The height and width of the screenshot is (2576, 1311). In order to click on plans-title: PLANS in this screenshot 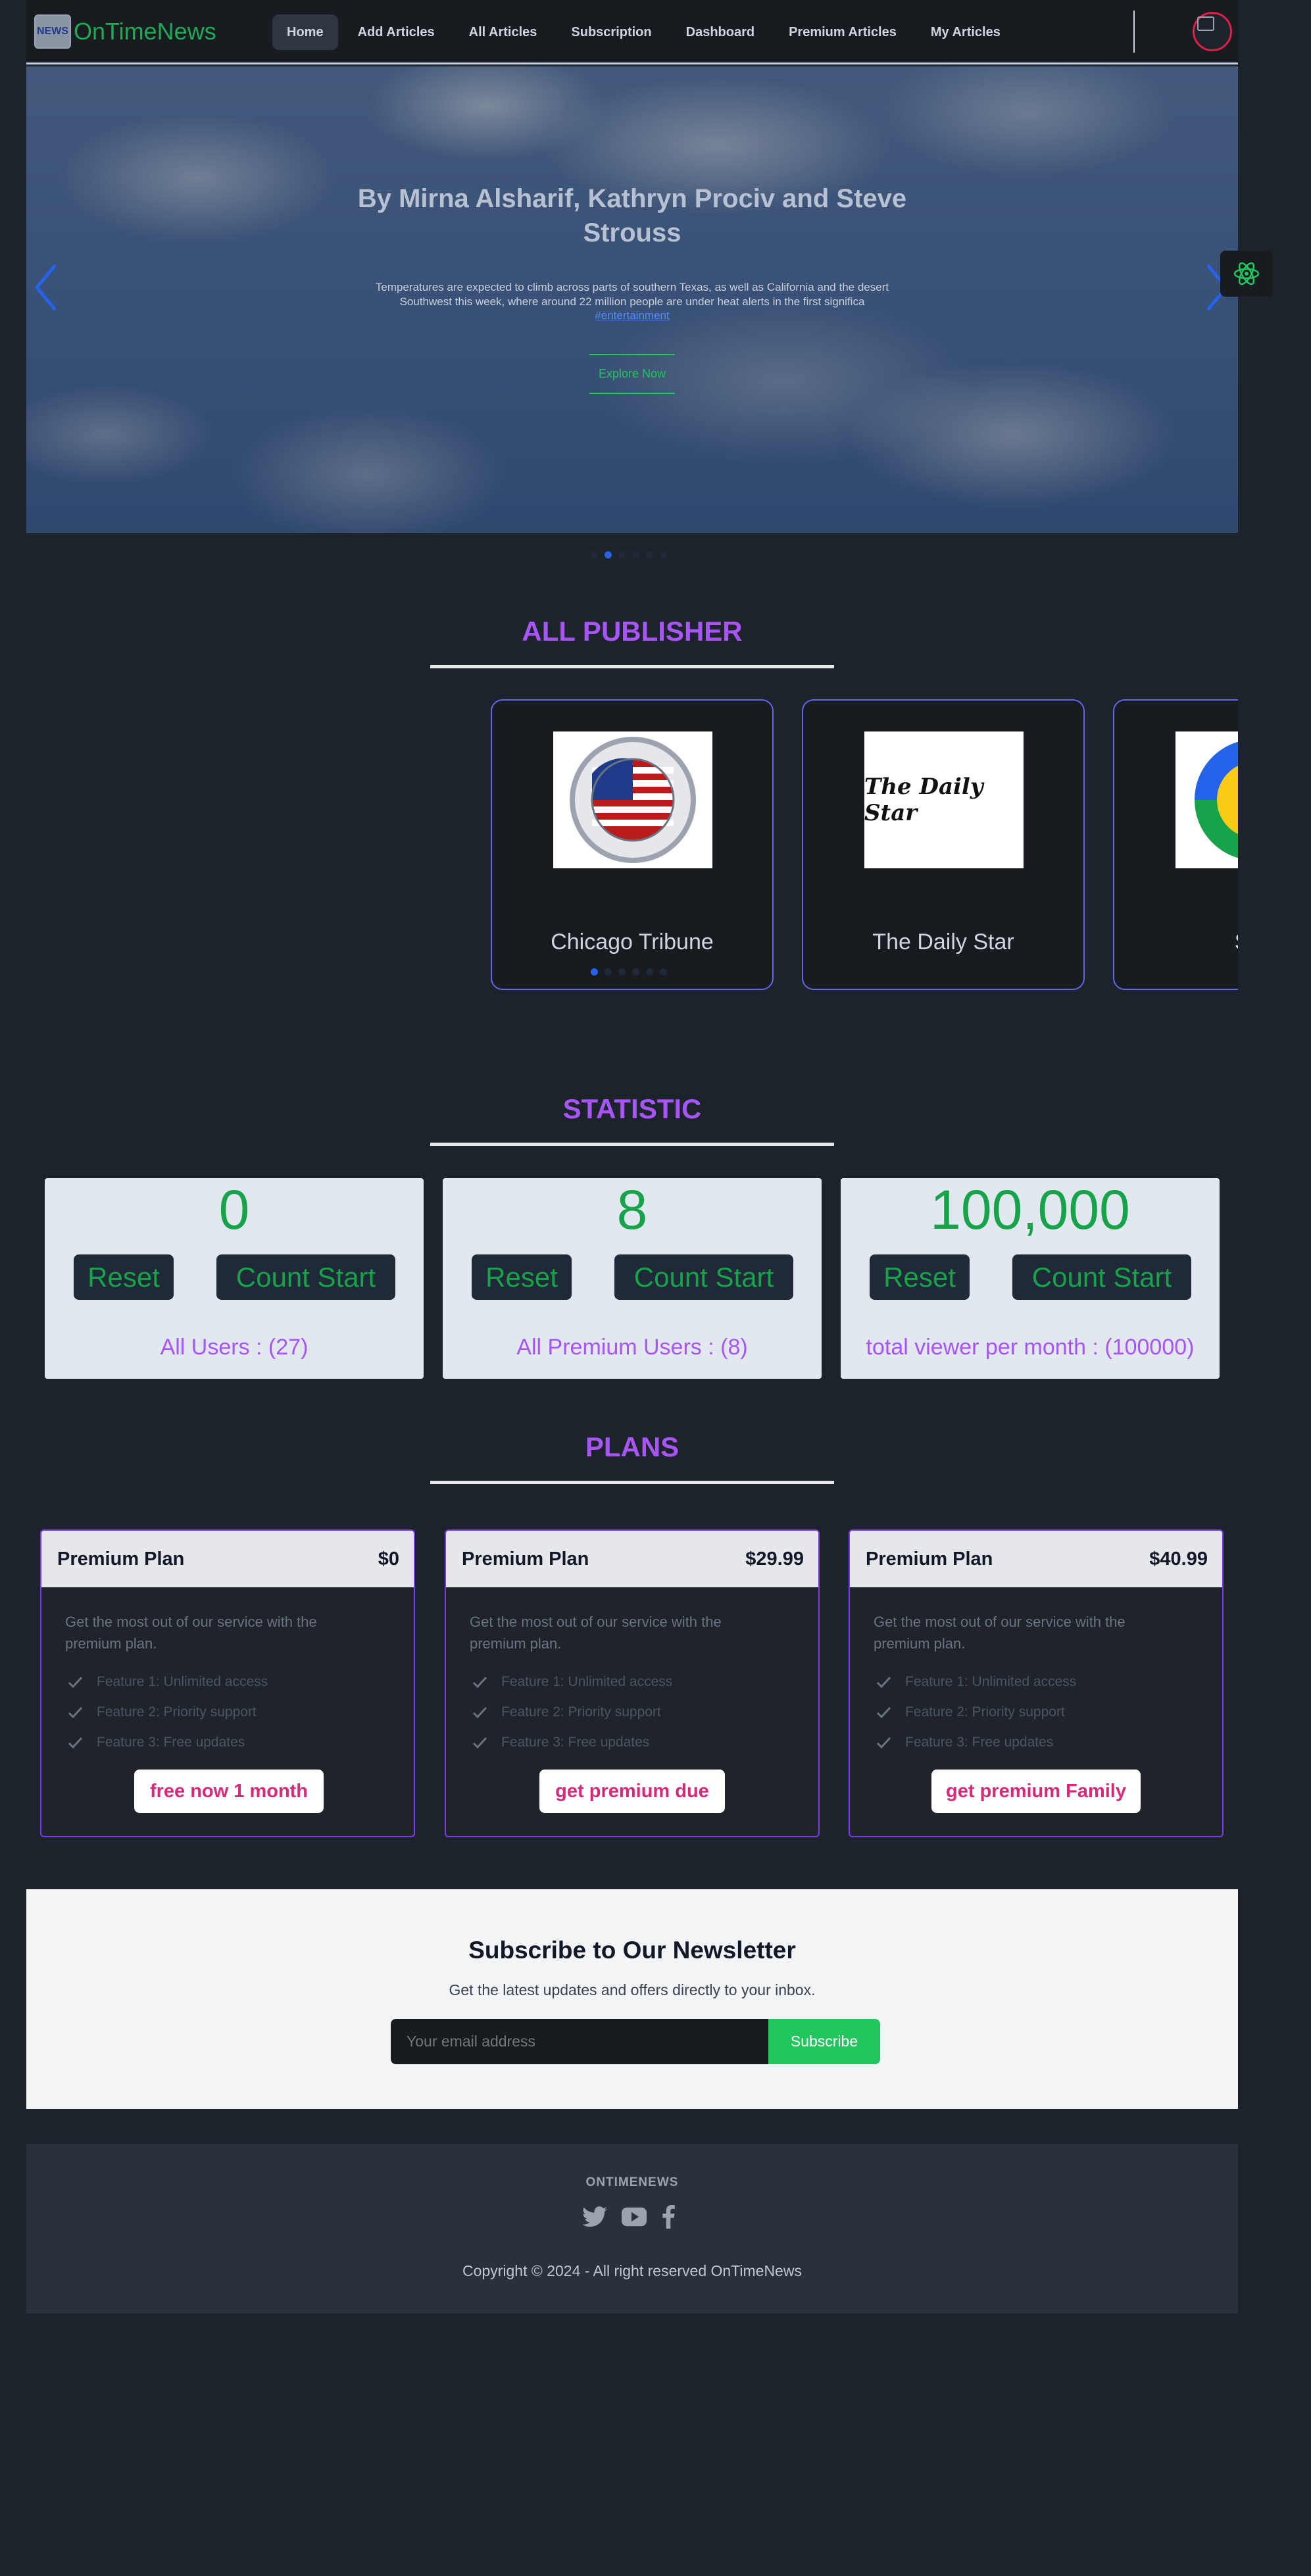, I will do `click(633, 1446)`.